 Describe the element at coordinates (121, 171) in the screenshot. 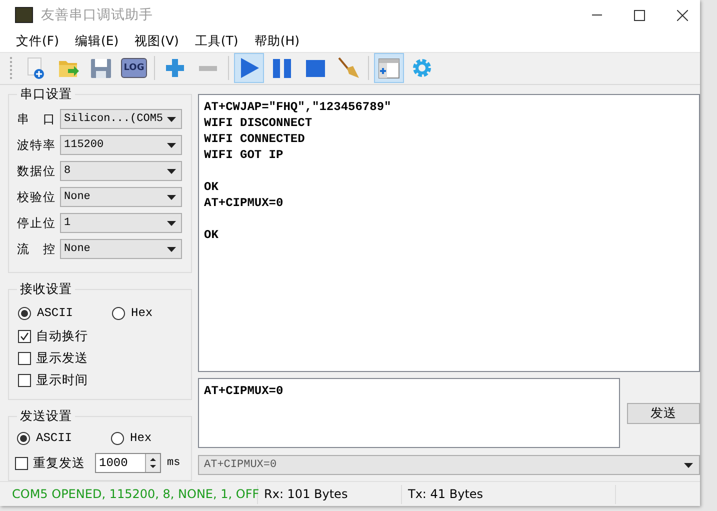

I see `dropdown: 8` at that location.